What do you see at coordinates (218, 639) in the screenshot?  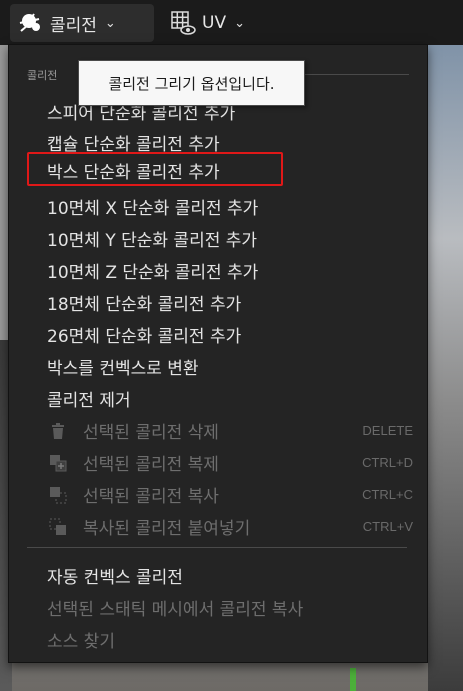 I see `menu-item-find-source: 소스 찾기` at bounding box center [218, 639].